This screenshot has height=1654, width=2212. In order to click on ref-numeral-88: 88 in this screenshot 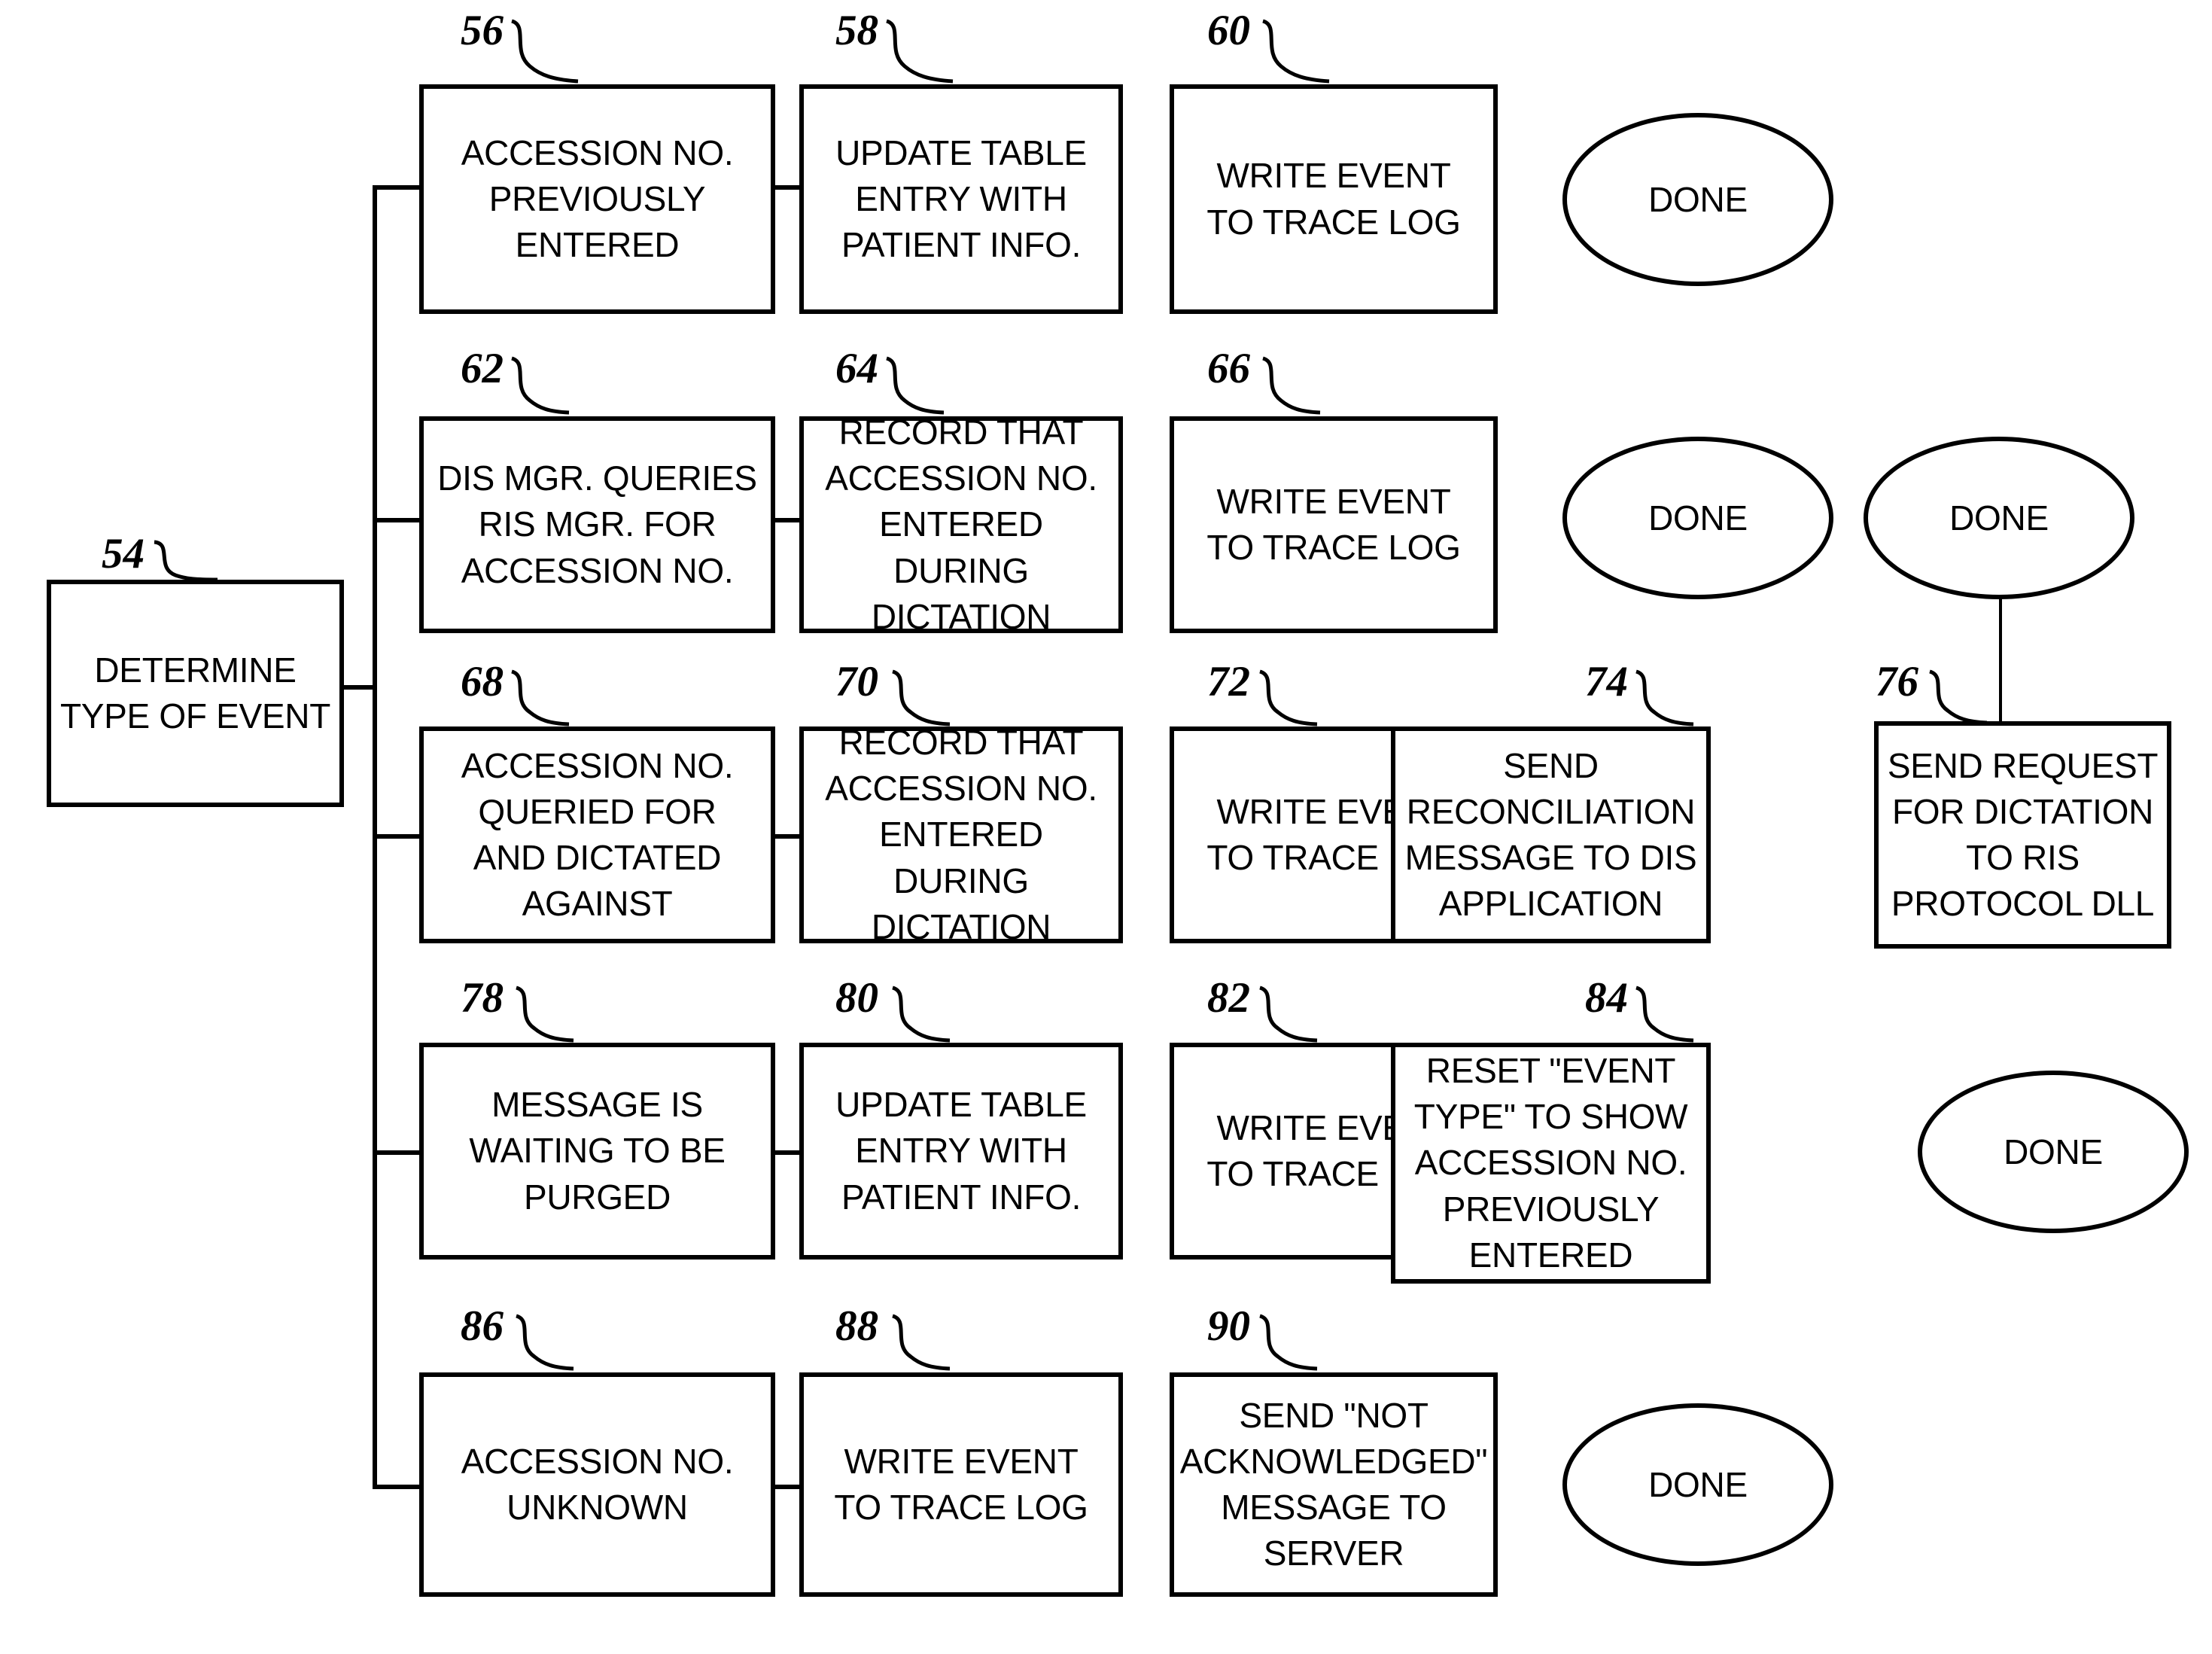, I will do `click(856, 1326)`.